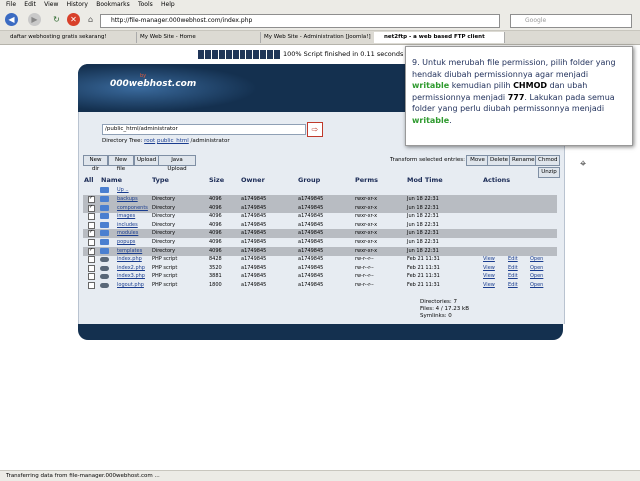 This screenshot has width=640, height=481. Describe the element at coordinates (146, 160) in the screenshot. I see `upload-button: Upload` at that location.